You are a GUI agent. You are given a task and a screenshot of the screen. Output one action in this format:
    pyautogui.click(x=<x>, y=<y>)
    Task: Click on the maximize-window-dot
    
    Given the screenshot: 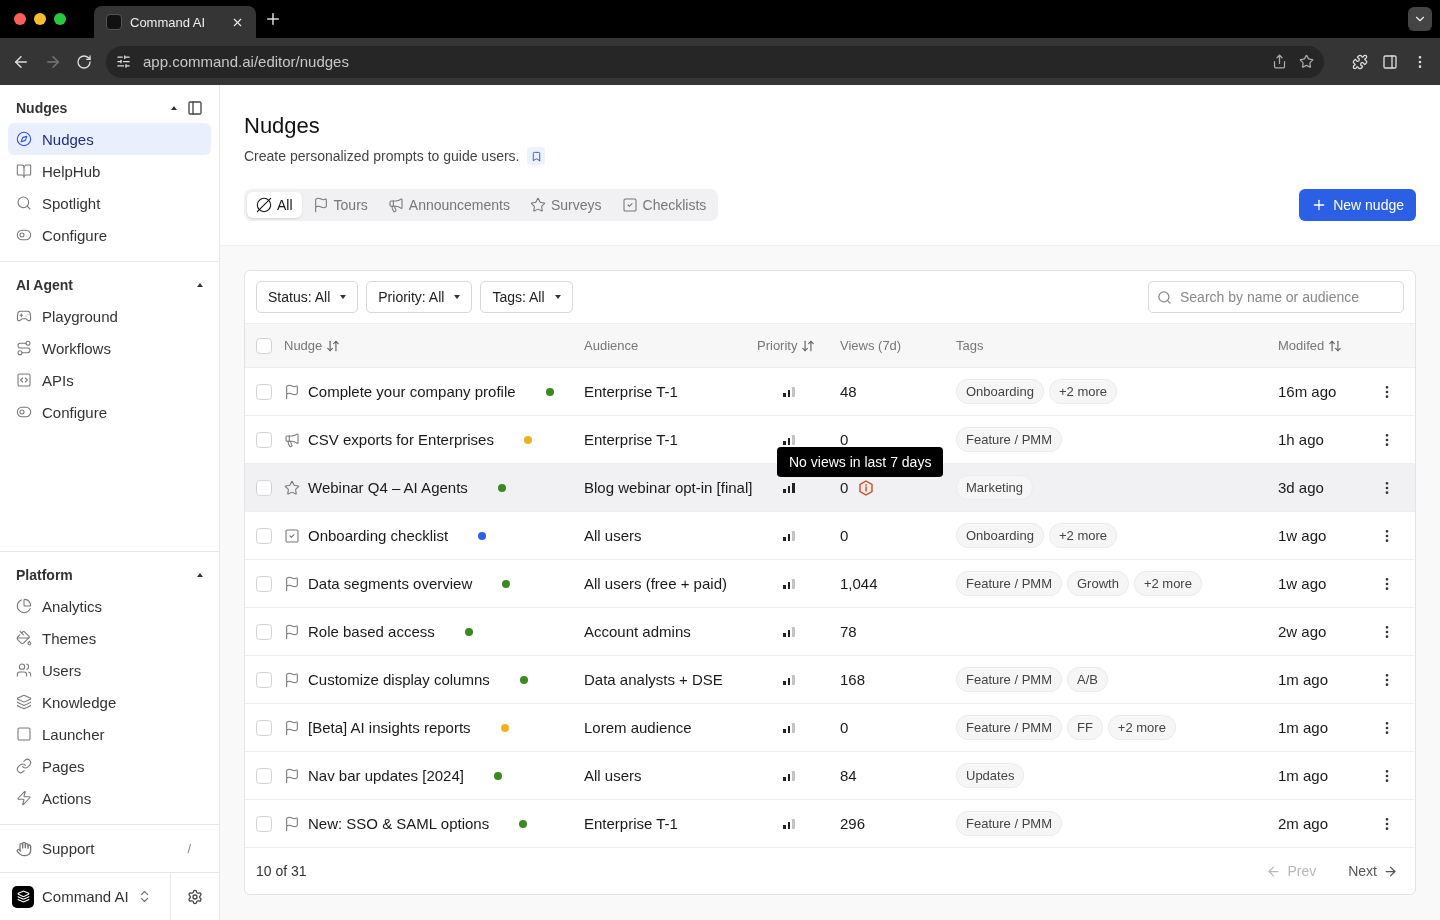 What is the action you would take?
    pyautogui.click(x=60, y=19)
    